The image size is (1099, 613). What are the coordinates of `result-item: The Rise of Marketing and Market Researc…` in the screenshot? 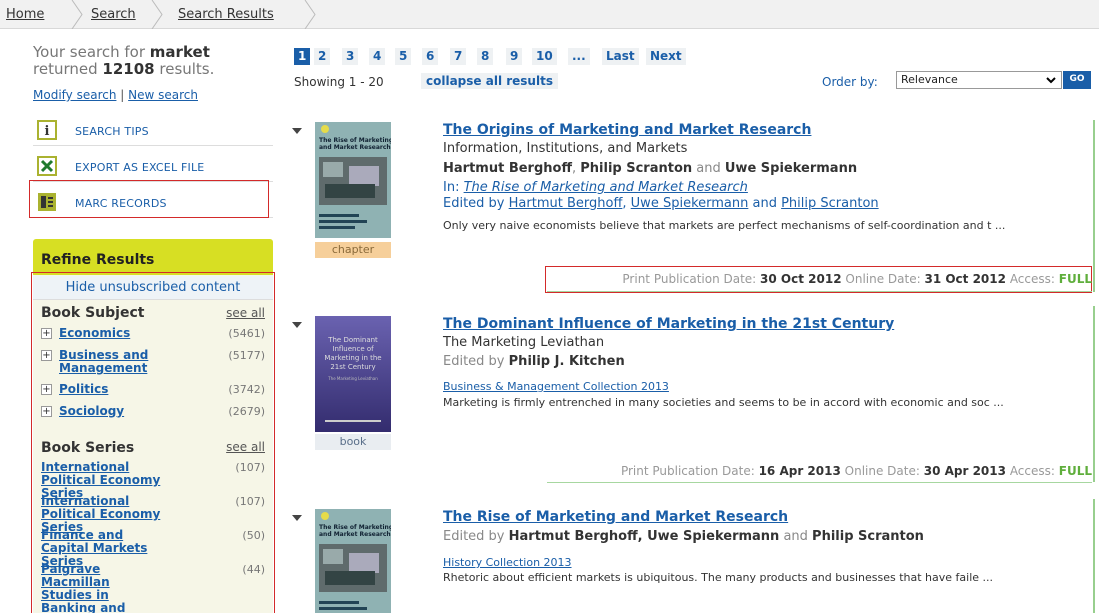 It's located at (694, 556).